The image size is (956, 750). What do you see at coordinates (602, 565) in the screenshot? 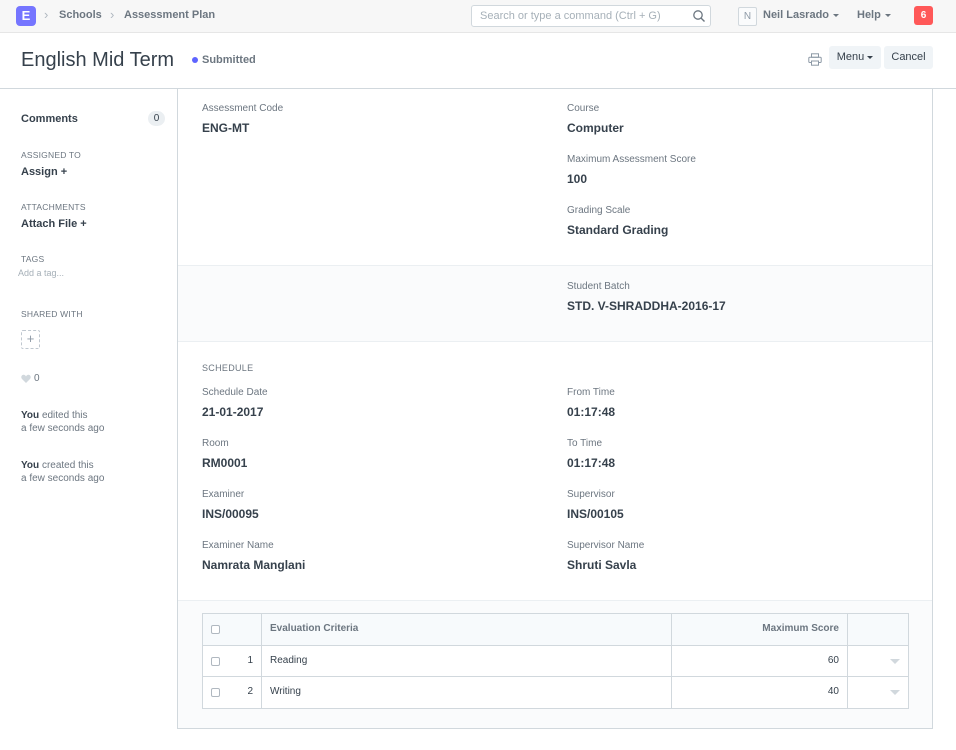
I see `supervisor-name-value: Shruti Savla` at bounding box center [602, 565].